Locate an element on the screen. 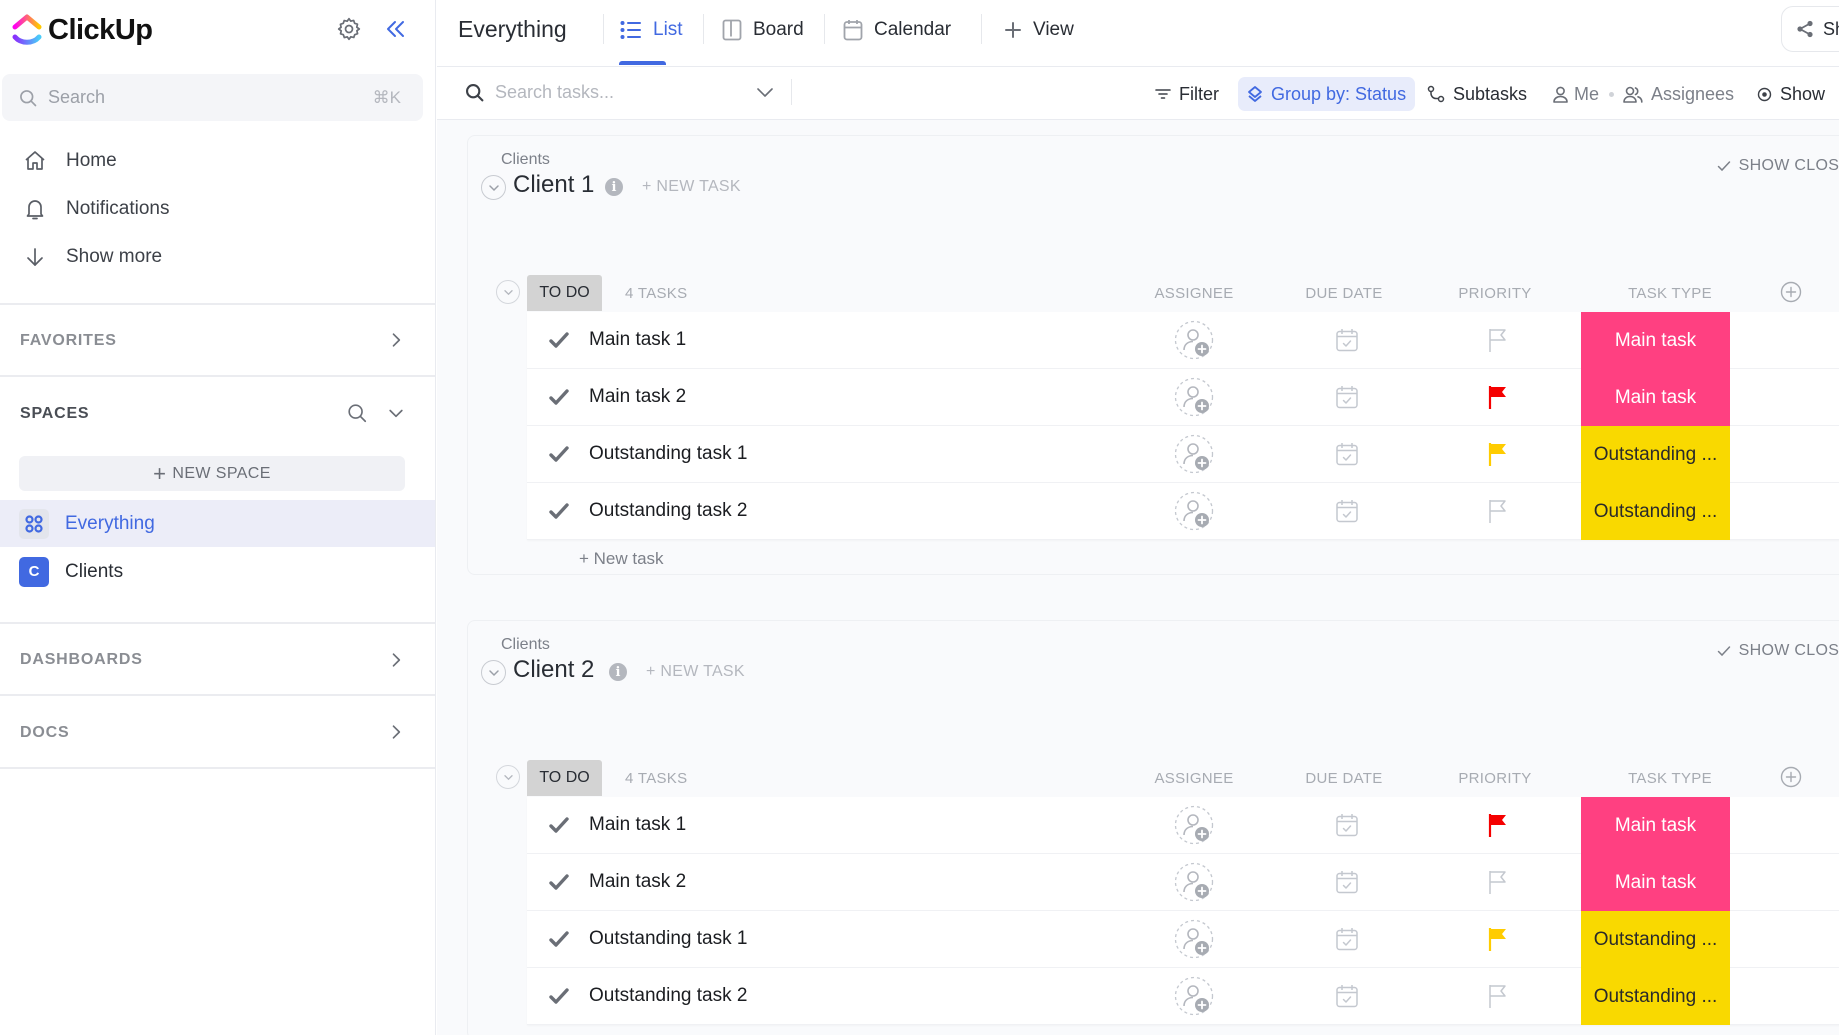  search-spaces-icon is located at coordinates (357, 413).